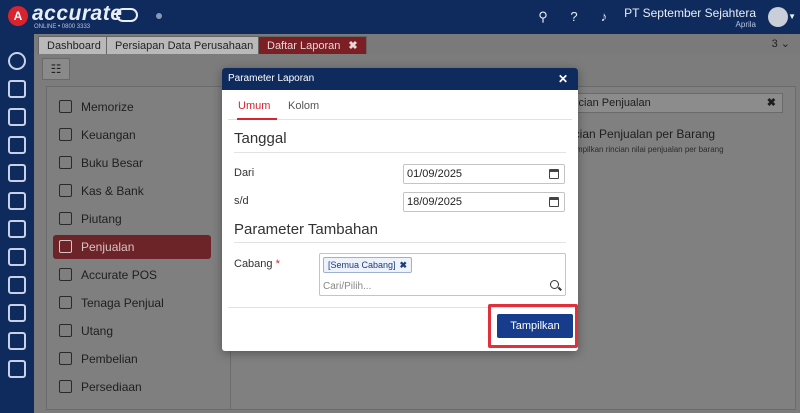 The width and height of the screenshot is (800, 413). Describe the element at coordinates (306, 229) in the screenshot. I see `section-title-extra: Parameter Tambahan` at that location.